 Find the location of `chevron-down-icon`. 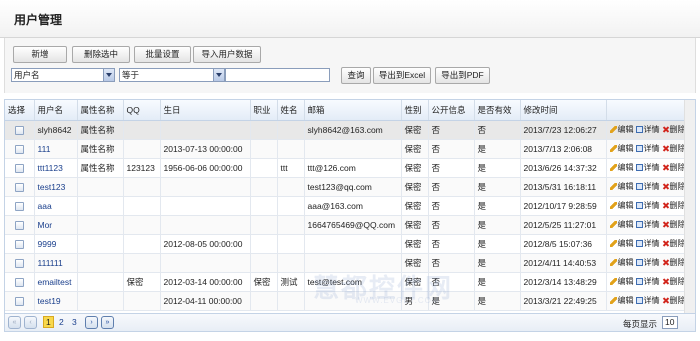

chevron-down-icon is located at coordinates (218, 75).